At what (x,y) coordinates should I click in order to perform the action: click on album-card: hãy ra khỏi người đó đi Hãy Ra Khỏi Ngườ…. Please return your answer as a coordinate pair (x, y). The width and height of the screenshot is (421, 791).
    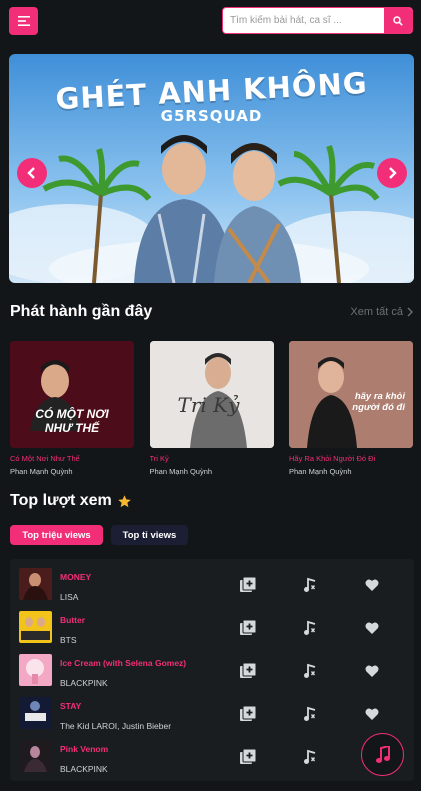
    Looking at the image, I should click on (351, 408).